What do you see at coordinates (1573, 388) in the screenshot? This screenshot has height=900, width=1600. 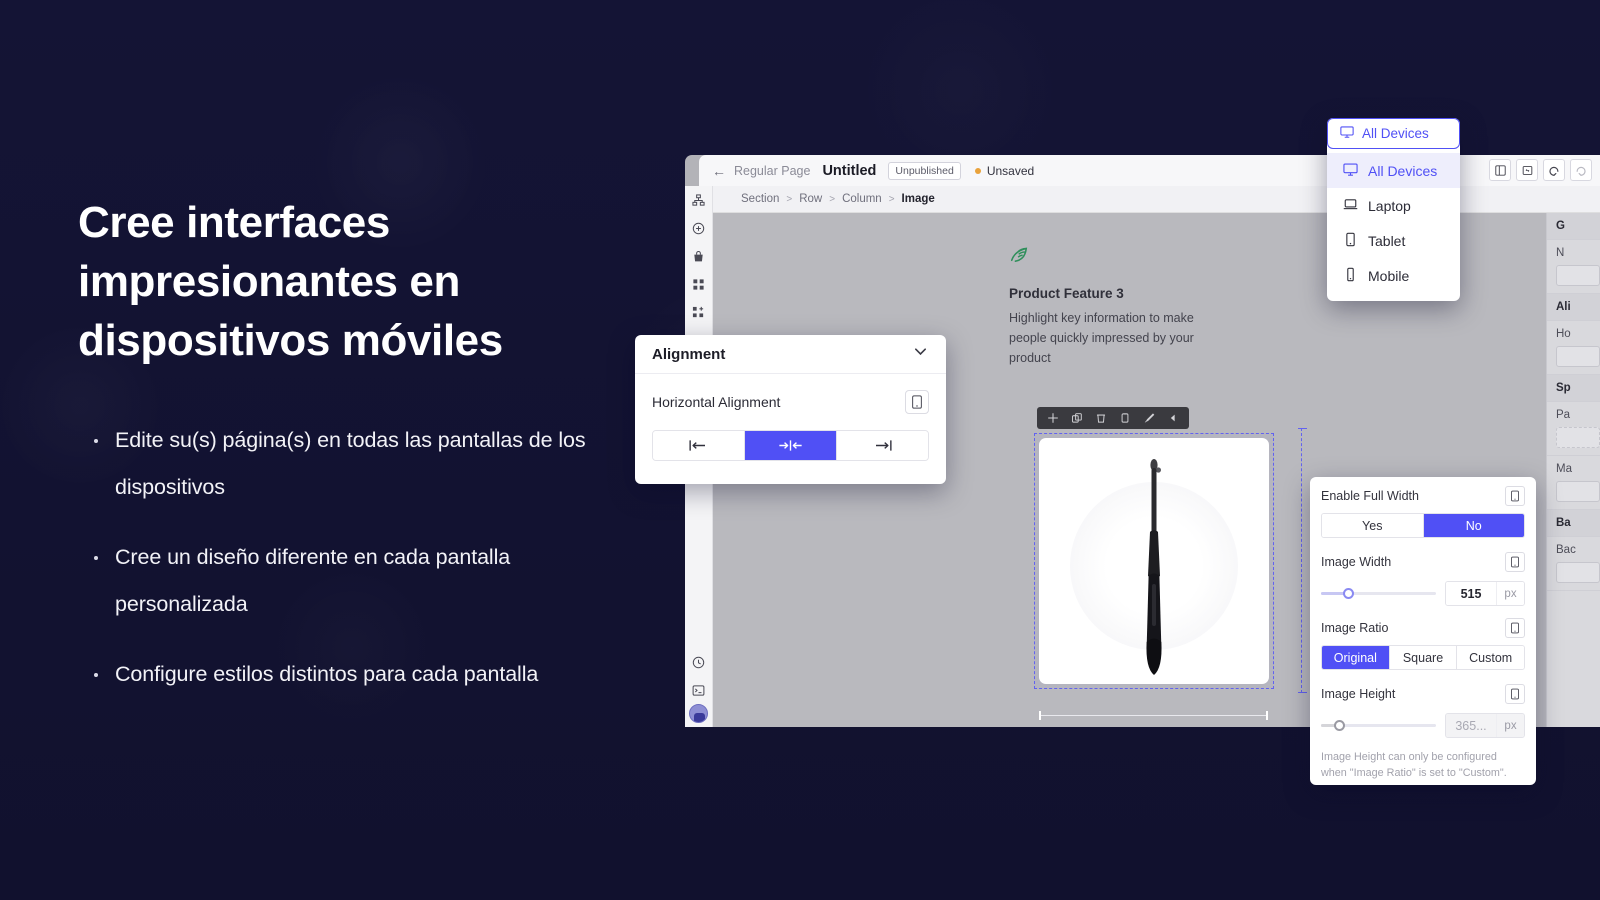 I see `sidebar-section-spacing: Sp` at bounding box center [1573, 388].